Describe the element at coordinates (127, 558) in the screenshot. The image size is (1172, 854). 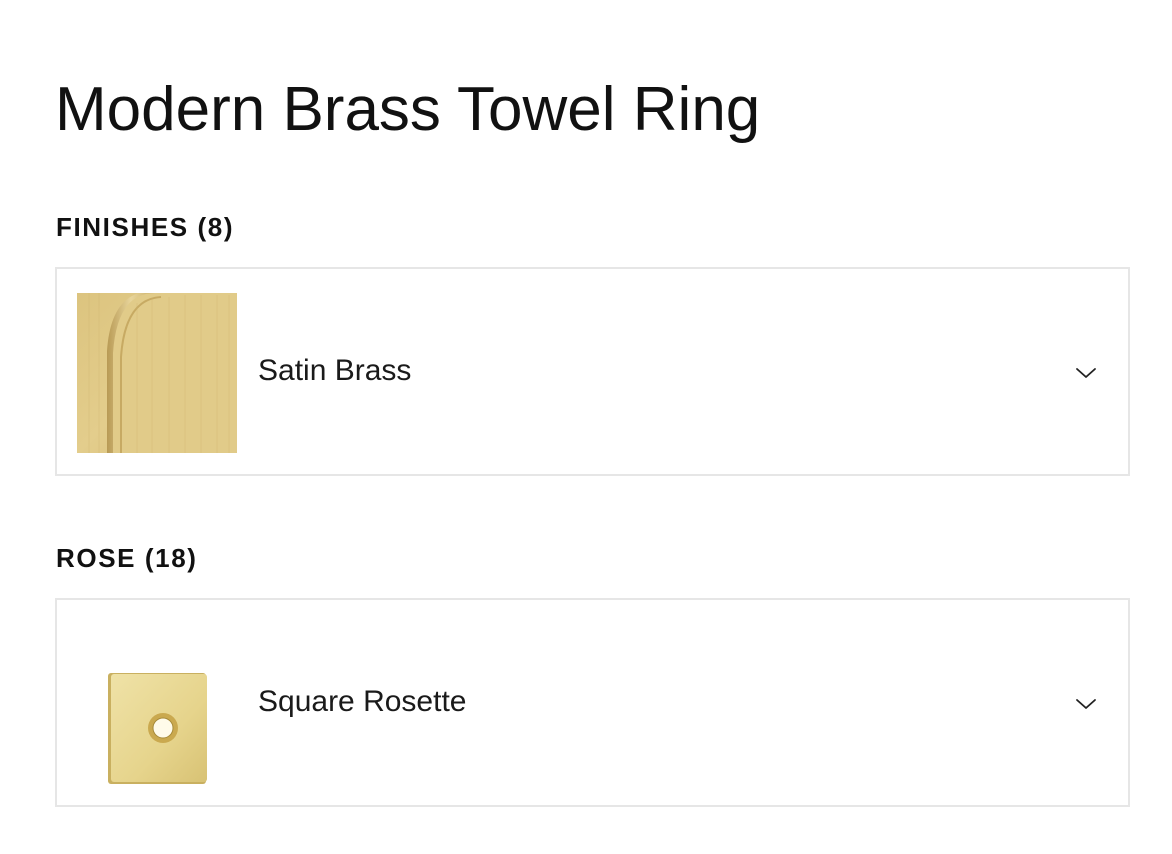
I see `rose-heading: ROSE (18)` at that location.